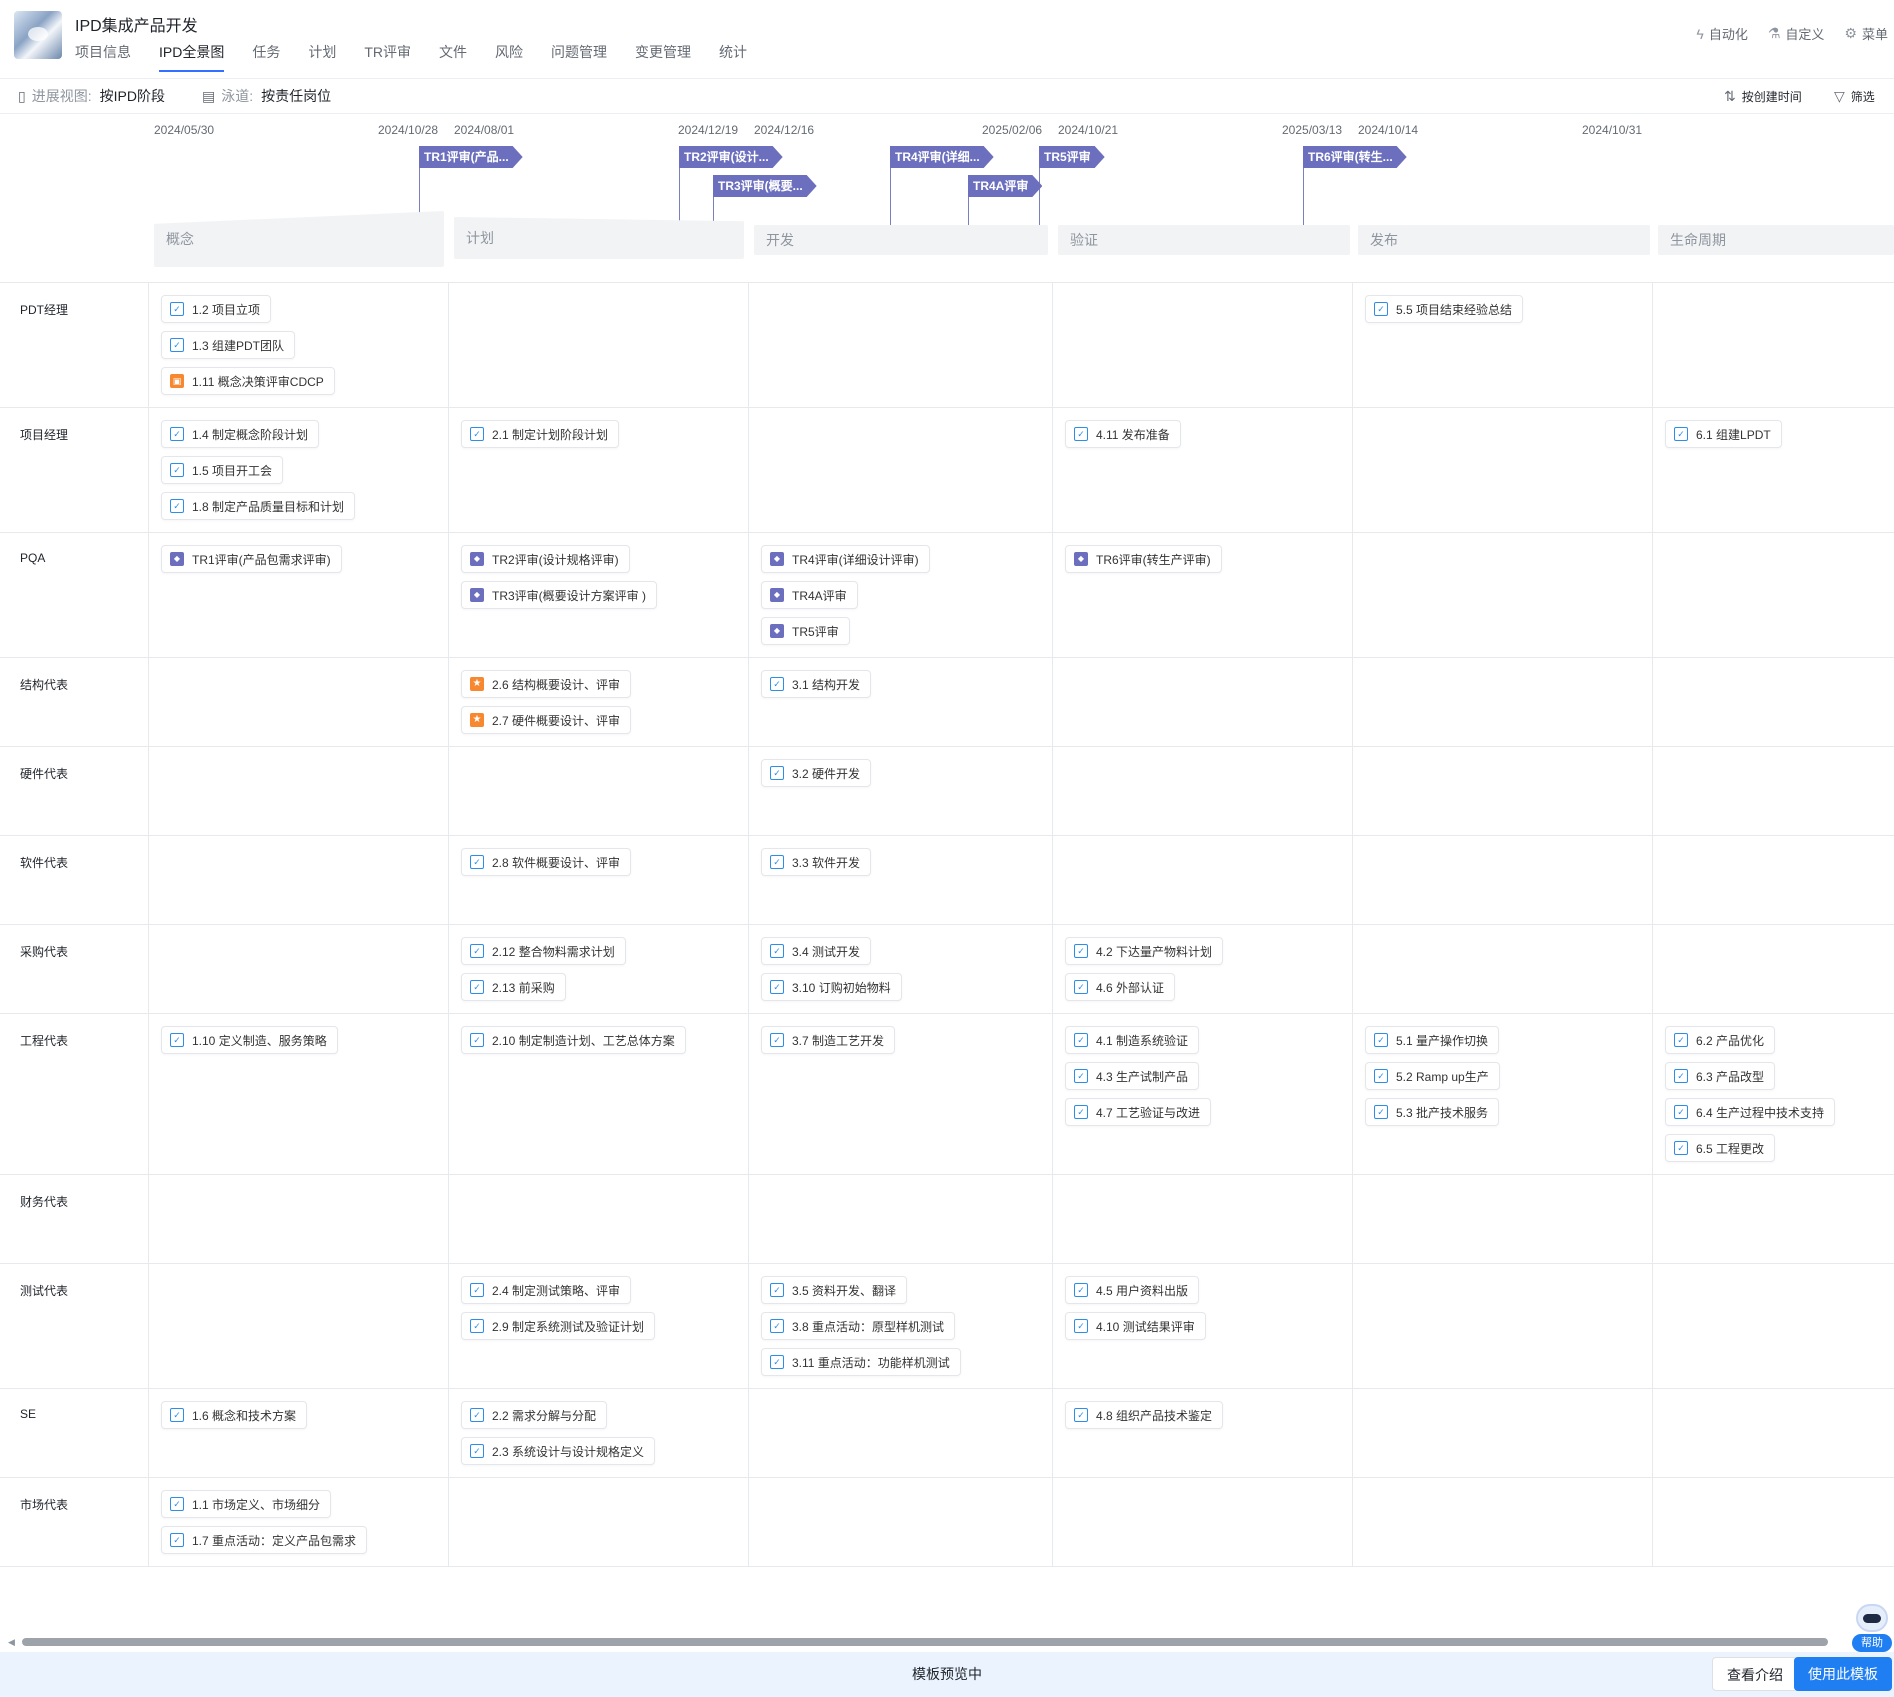  I want to click on task-card: ✓ 2.8 软件概要设计、评审, so click(546, 862).